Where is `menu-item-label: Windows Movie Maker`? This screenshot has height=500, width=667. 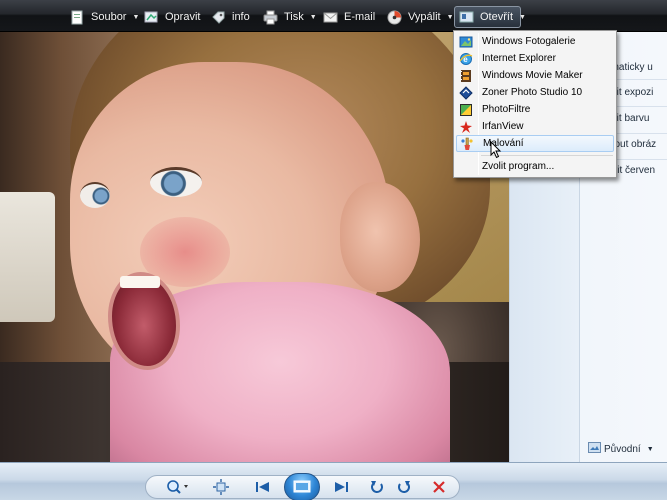 menu-item-label: Windows Movie Maker is located at coordinates (532, 75).